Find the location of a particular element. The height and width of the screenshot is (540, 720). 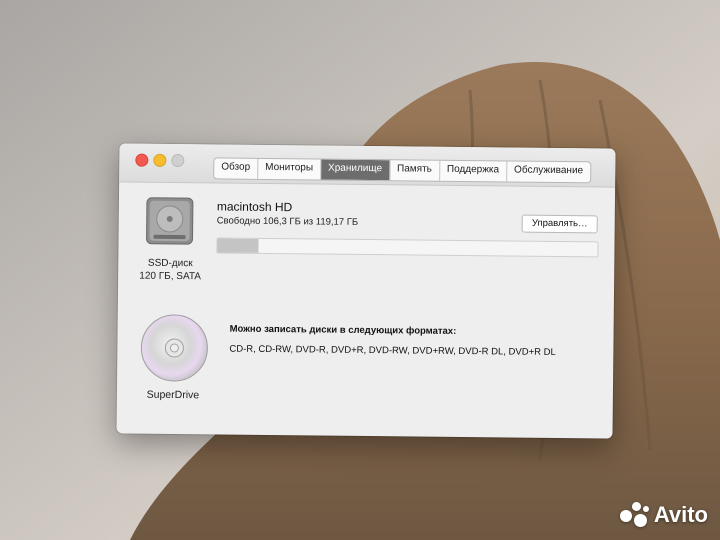

minimize-button is located at coordinates (160, 160).